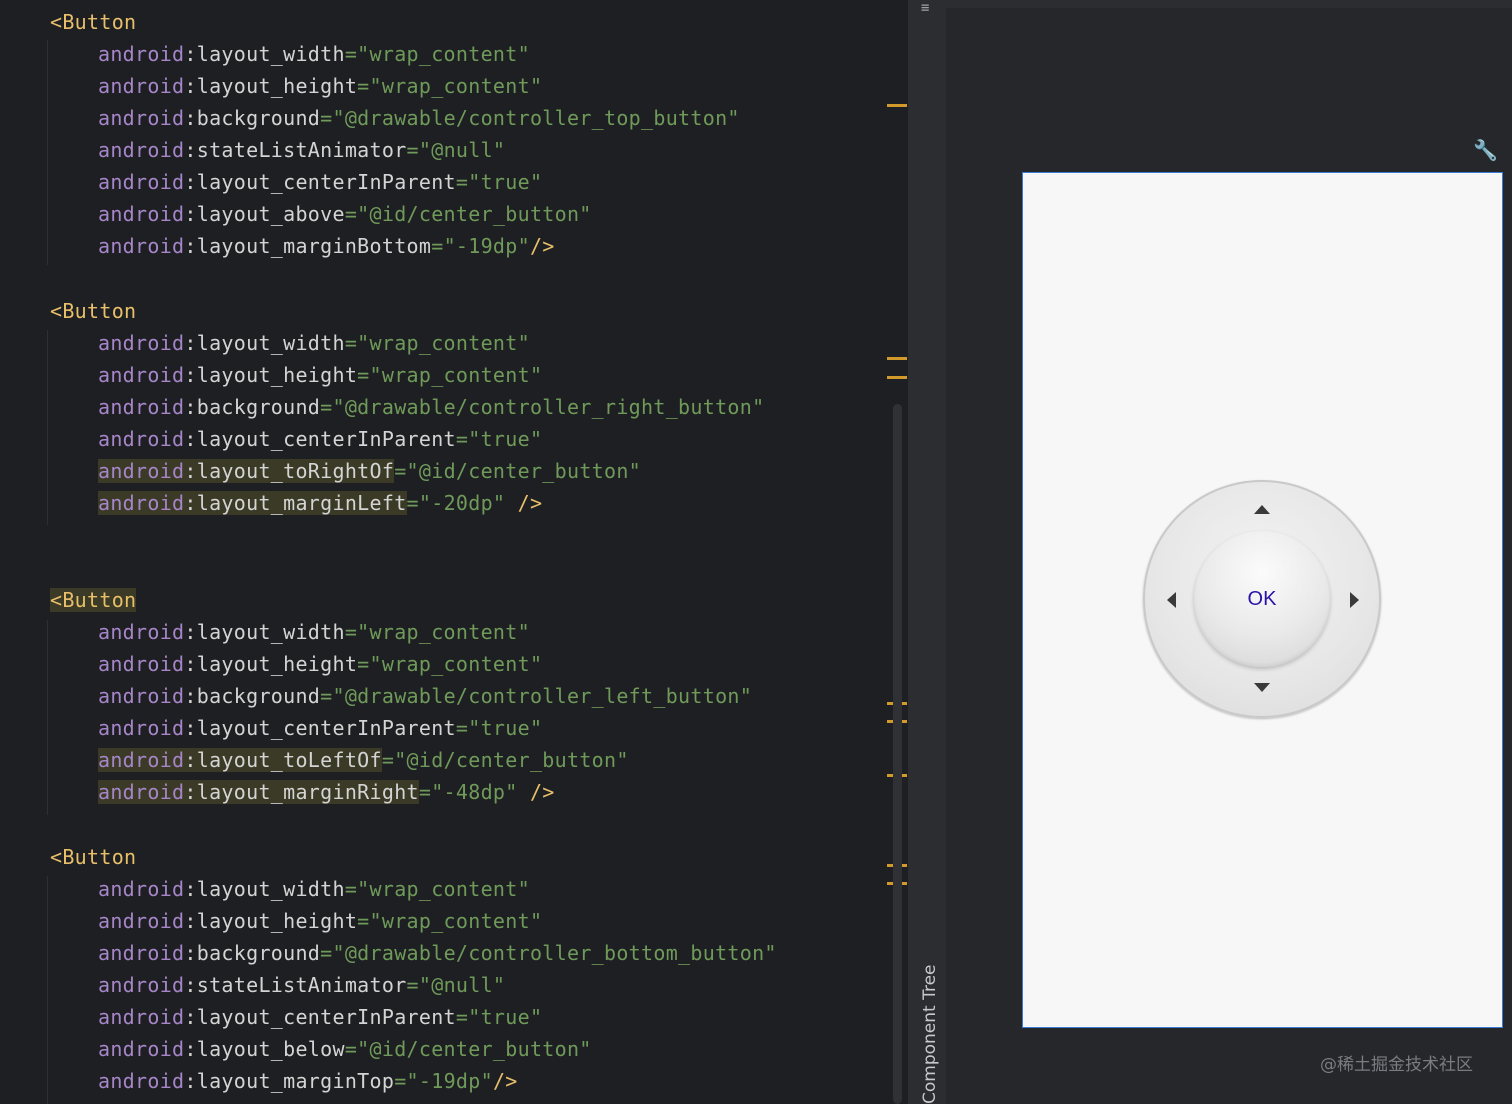  What do you see at coordinates (1262, 687) in the screenshot?
I see `arrow-down-icon` at bounding box center [1262, 687].